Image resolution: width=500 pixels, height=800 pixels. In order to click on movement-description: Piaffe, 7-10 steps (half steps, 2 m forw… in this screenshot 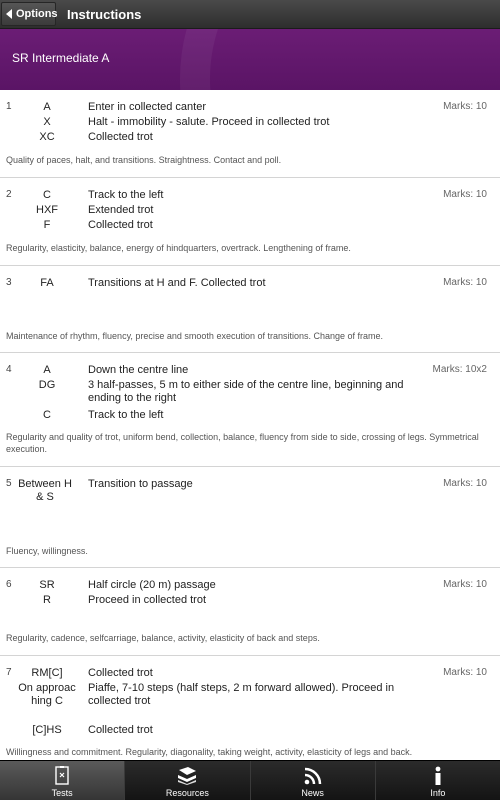, I will do `click(241, 694)`.